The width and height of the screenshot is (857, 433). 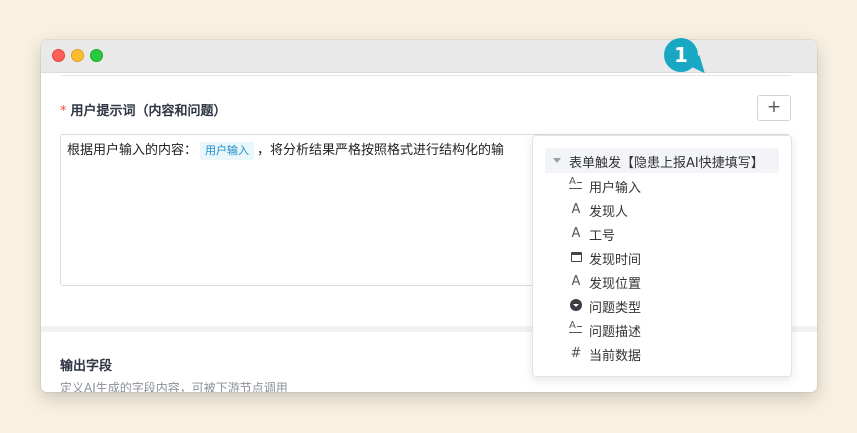 I want to click on dropdown-item-label: 问题描述, so click(x=615, y=332).